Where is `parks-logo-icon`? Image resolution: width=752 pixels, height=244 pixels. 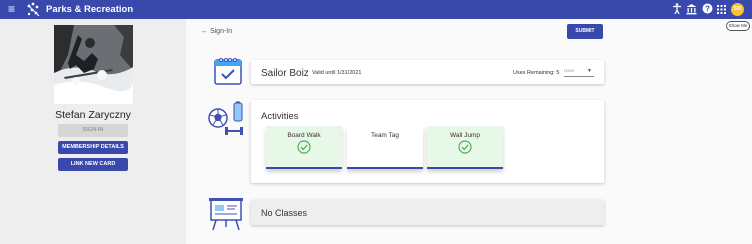
parks-logo-icon is located at coordinates (33, 9).